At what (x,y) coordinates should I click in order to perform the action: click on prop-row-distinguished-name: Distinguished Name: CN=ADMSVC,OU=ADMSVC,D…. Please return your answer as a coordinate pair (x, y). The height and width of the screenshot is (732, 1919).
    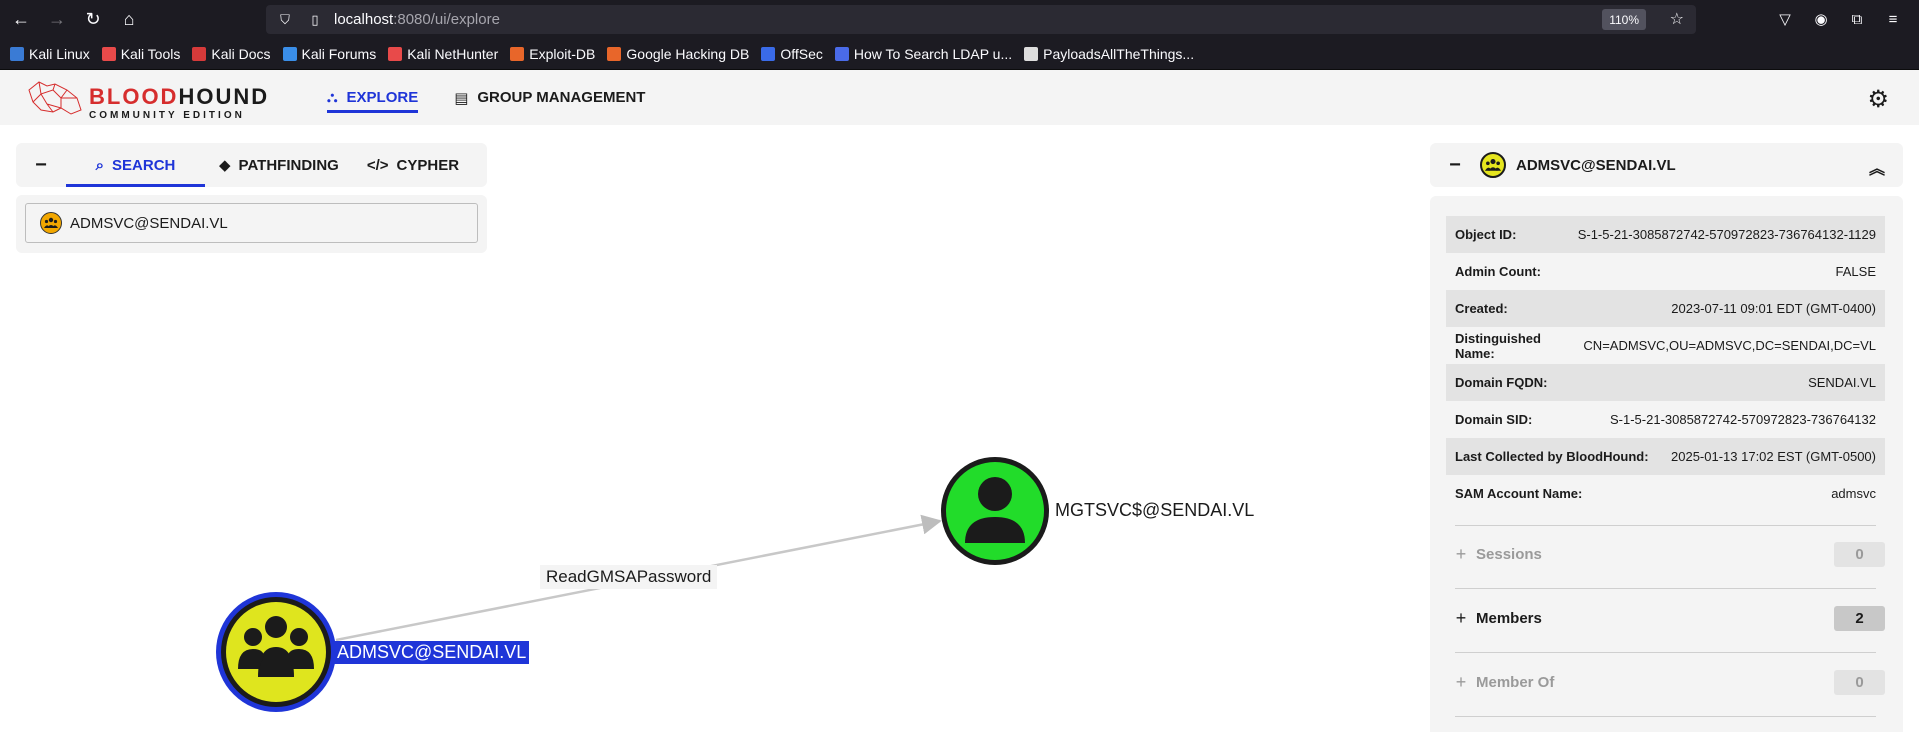
    Looking at the image, I should click on (1665, 345).